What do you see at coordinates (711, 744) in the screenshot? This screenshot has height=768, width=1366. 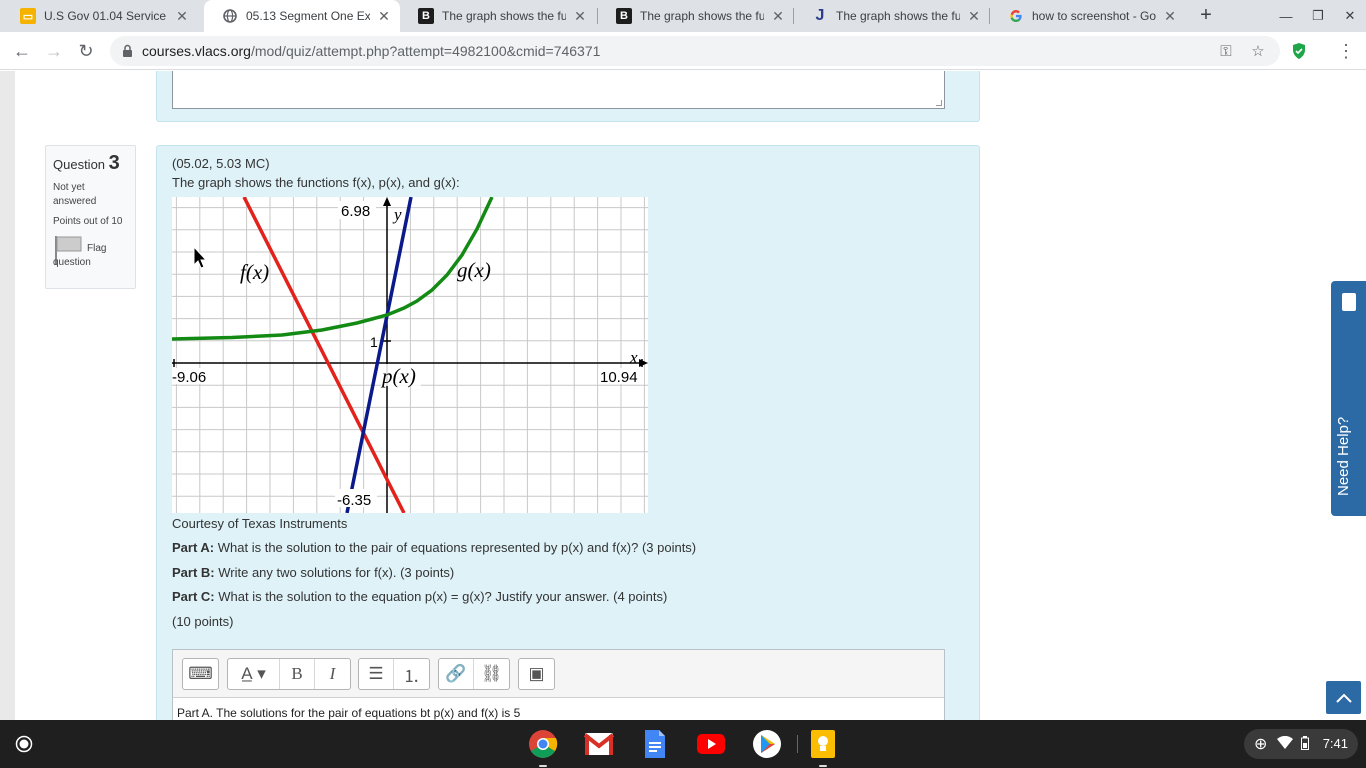 I see `youtube-app-icon` at bounding box center [711, 744].